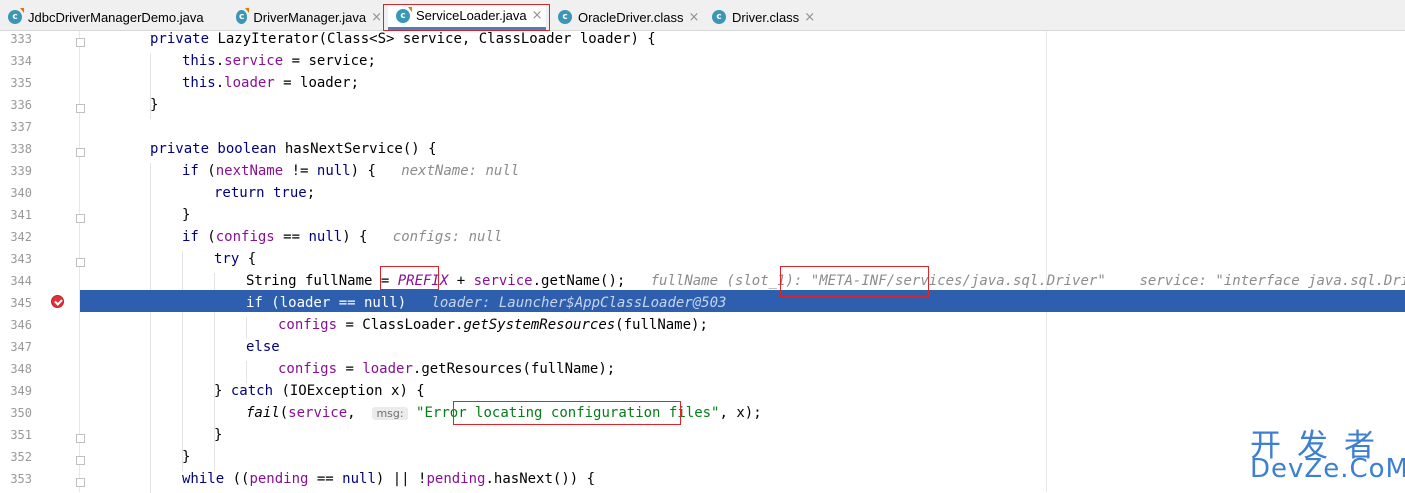 The height and width of the screenshot is (493, 1405). Describe the element at coordinates (435, 237) in the screenshot. I see `debug-inline-value: configs: null` at that location.